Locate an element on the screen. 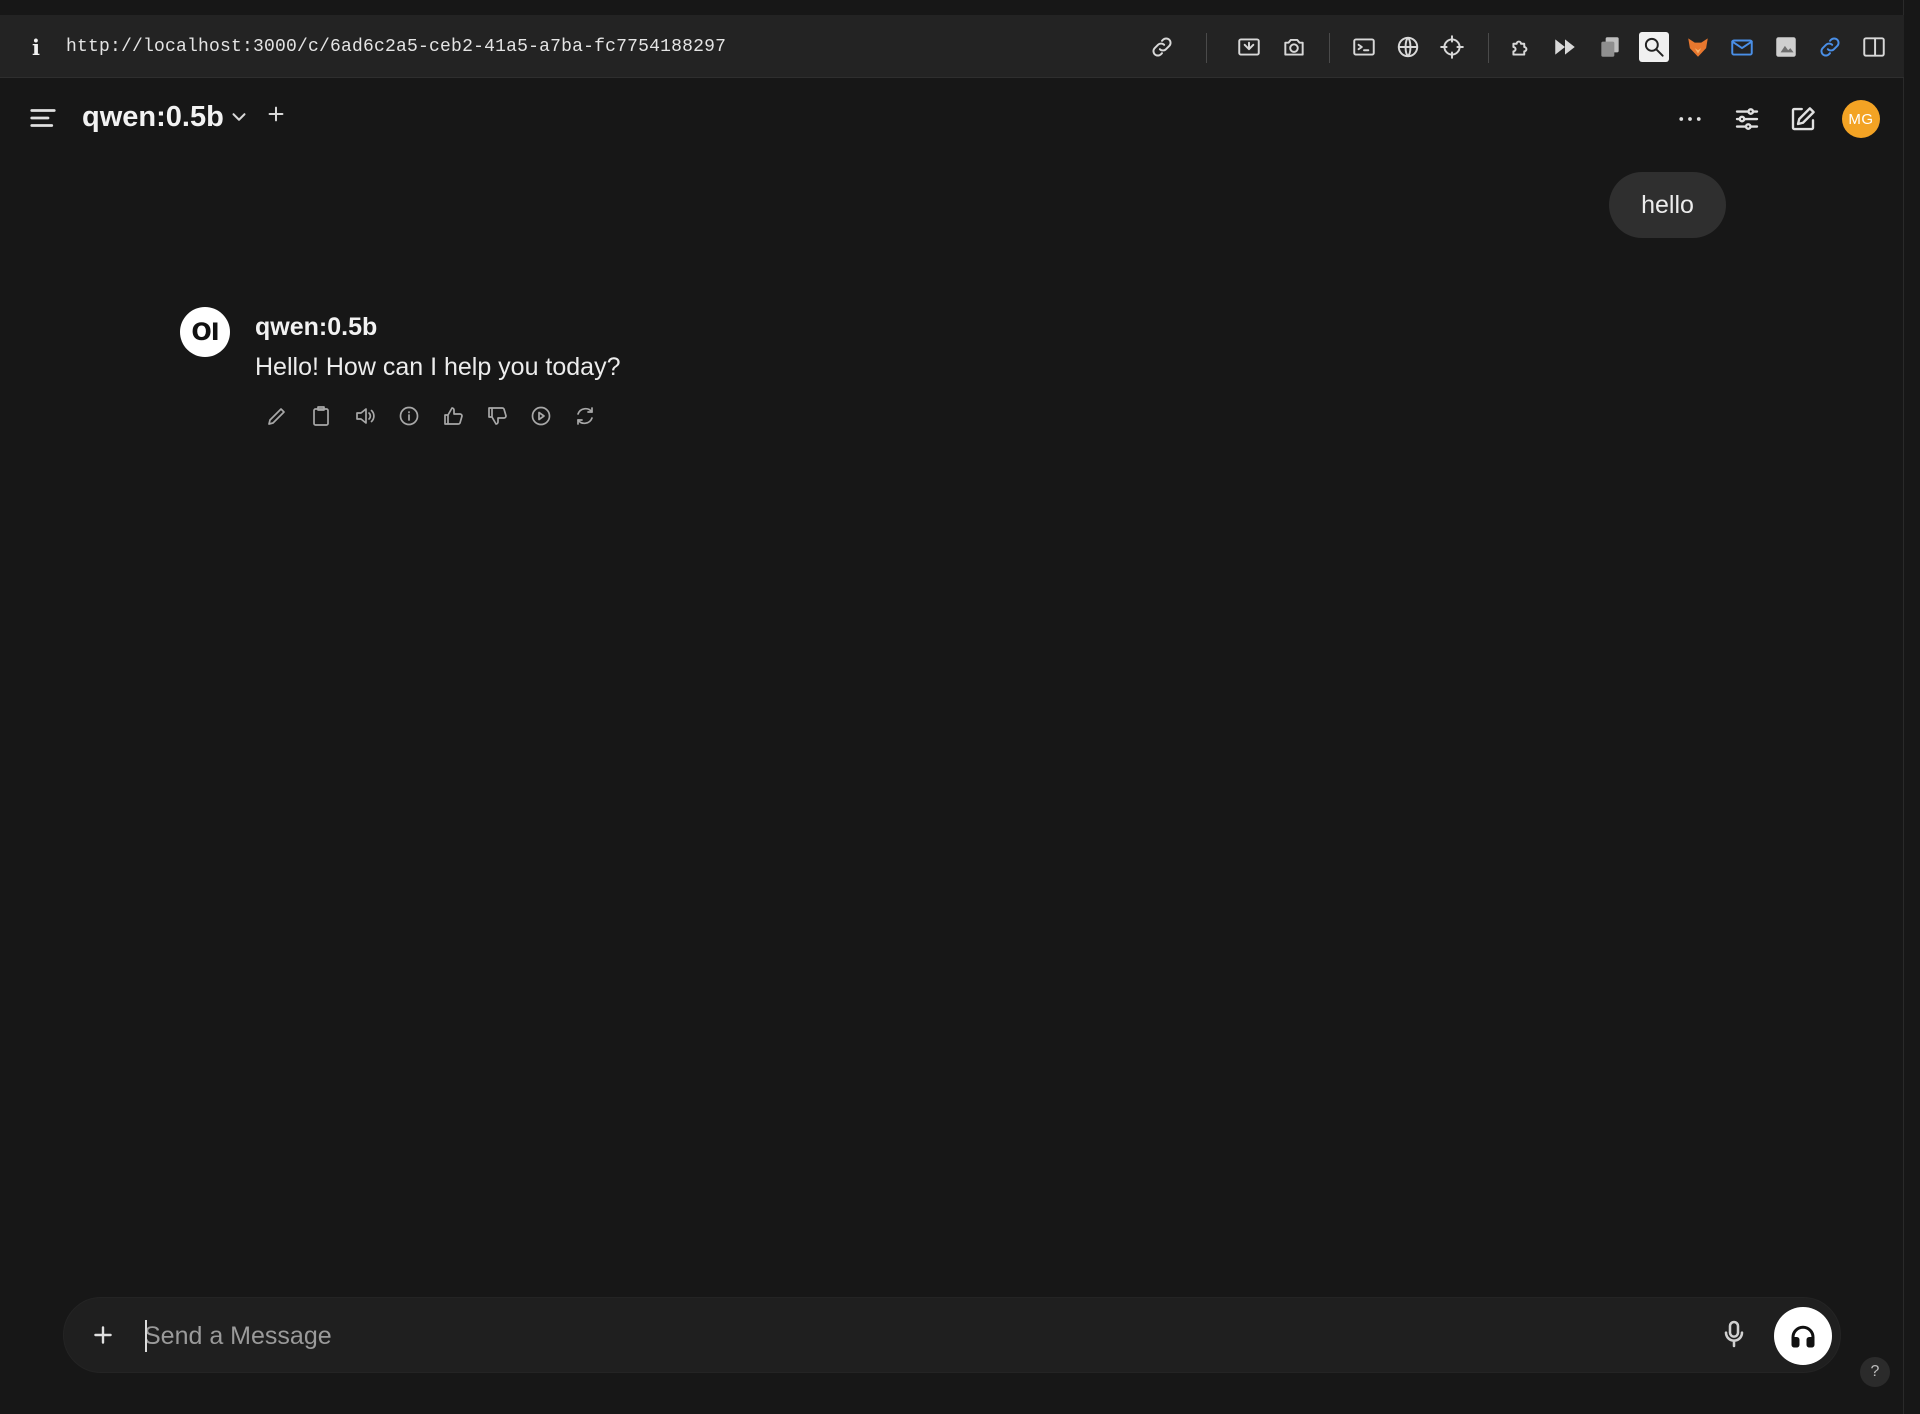  user-avatar: MG is located at coordinates (1861, 119).